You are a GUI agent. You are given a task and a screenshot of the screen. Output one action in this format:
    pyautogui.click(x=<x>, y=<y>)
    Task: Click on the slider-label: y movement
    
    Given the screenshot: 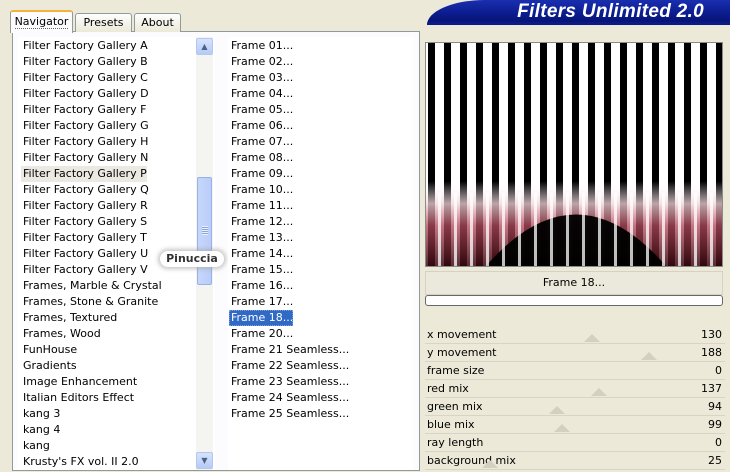 What is the action you would take?
    pyautogui.click(x=462, y=352)
    